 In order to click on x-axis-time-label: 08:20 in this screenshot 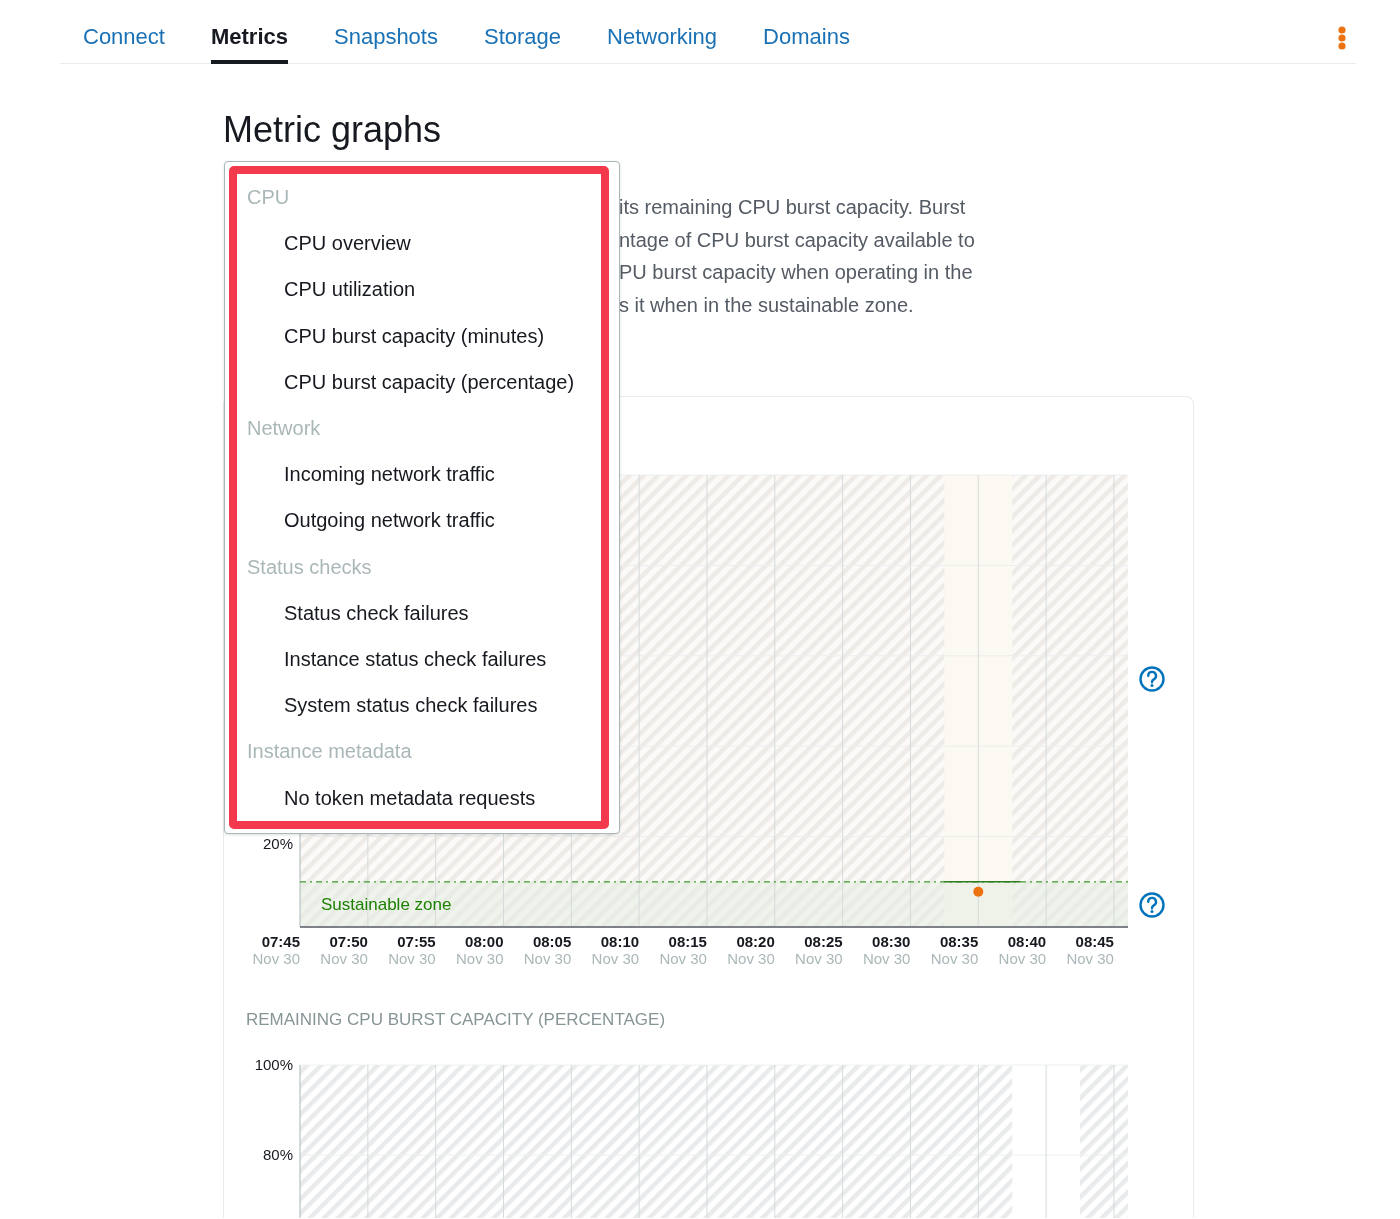, I will do `click(755, 941)`.